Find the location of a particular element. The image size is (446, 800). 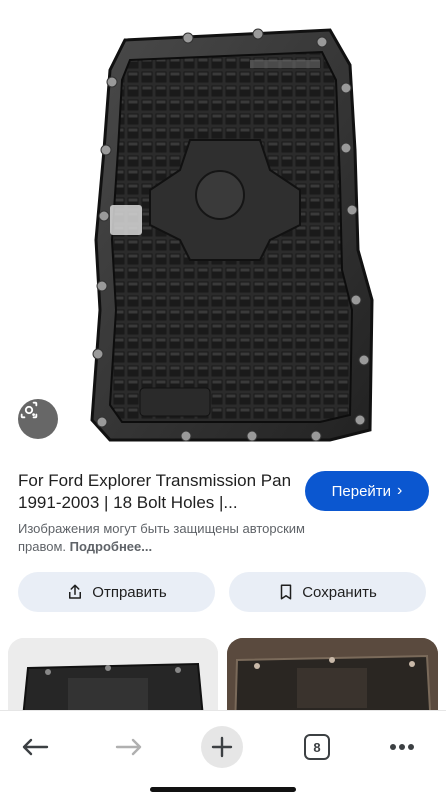

new-tab-button is located at coordinates (222, 747).